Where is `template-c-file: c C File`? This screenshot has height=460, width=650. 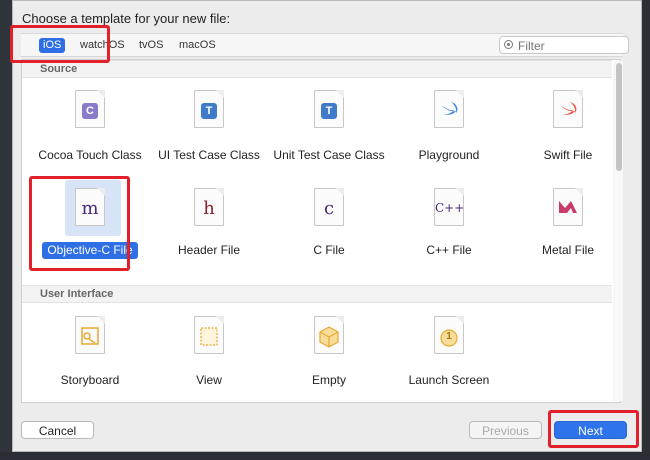 template-c-file: c C File is located at coordinates (329, 227).